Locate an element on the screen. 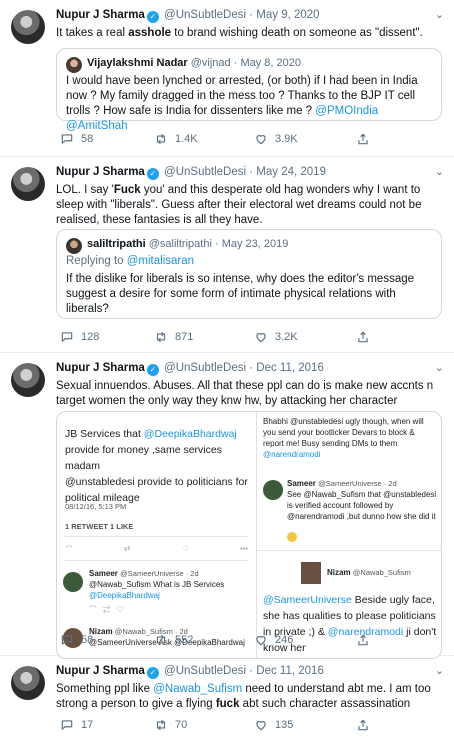 Image resolution: width=454 pixels, height=740 pixels. quote-author-name: saliltripathi is located at coordinates (116, 244).